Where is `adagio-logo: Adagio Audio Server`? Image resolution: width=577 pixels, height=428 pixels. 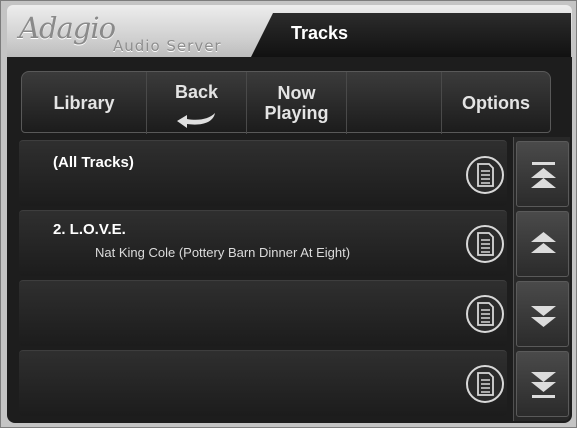
adagio-logo: Adagio Audio Server is located at coordinates (142, 33).